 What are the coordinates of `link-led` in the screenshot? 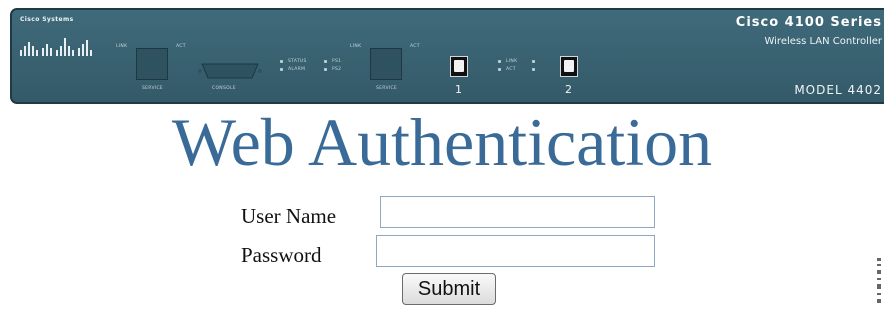 It's located at (499, 61).